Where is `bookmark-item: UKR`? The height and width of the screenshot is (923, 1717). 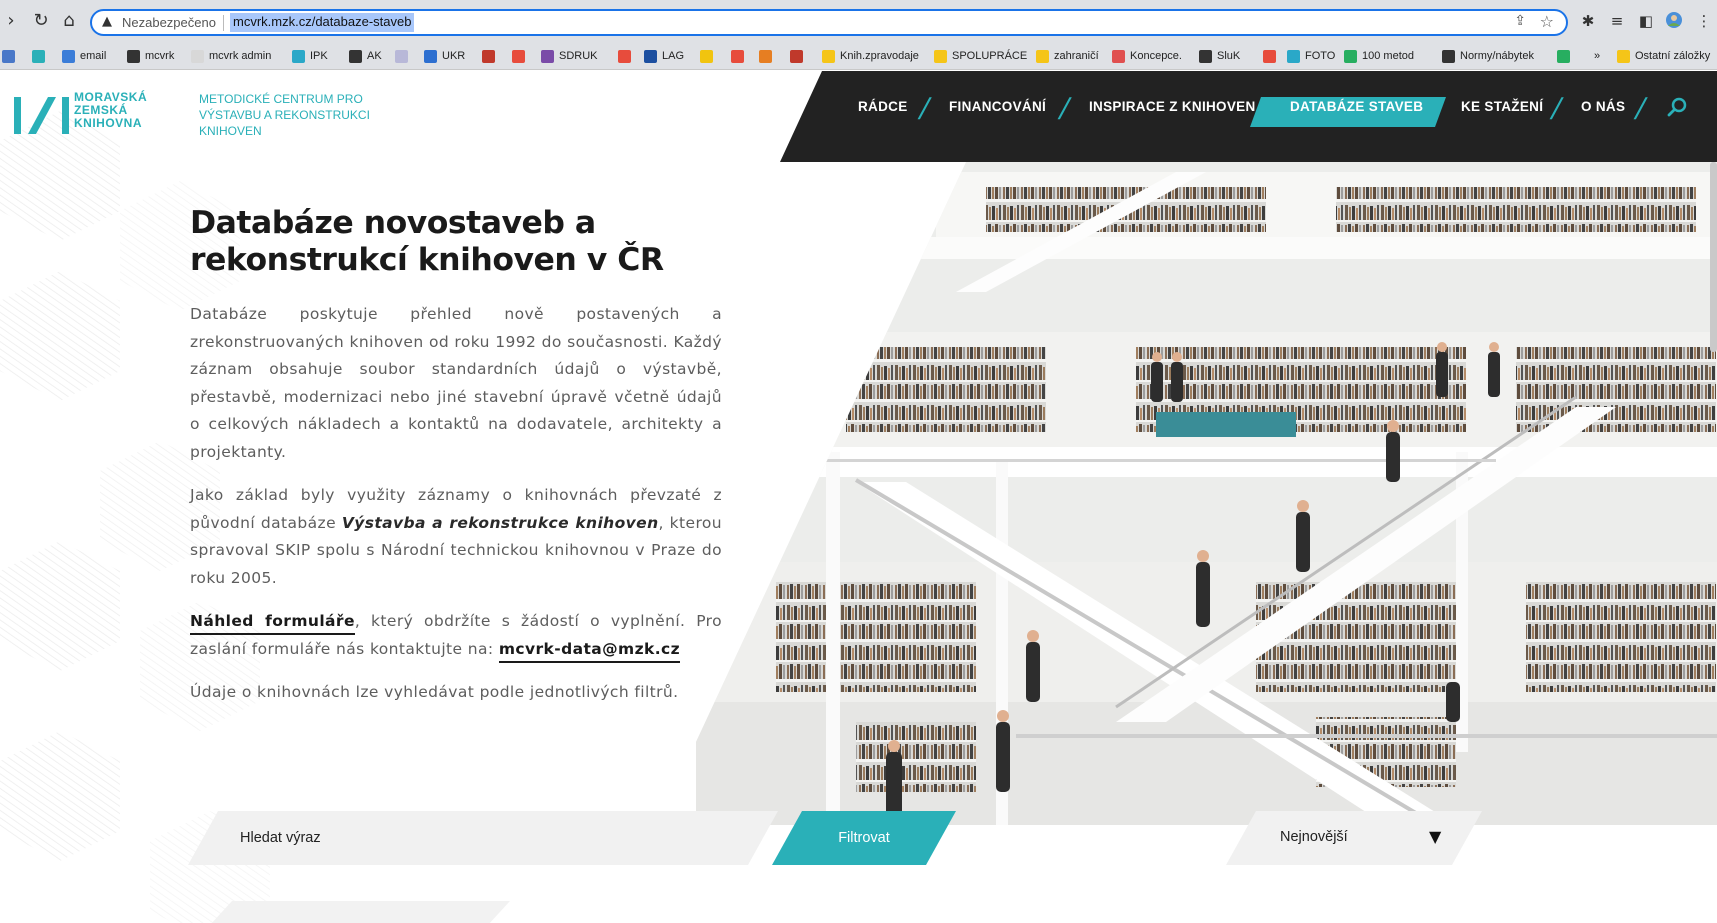
bookmark-item: UKR is located at coordinates (444, 56).